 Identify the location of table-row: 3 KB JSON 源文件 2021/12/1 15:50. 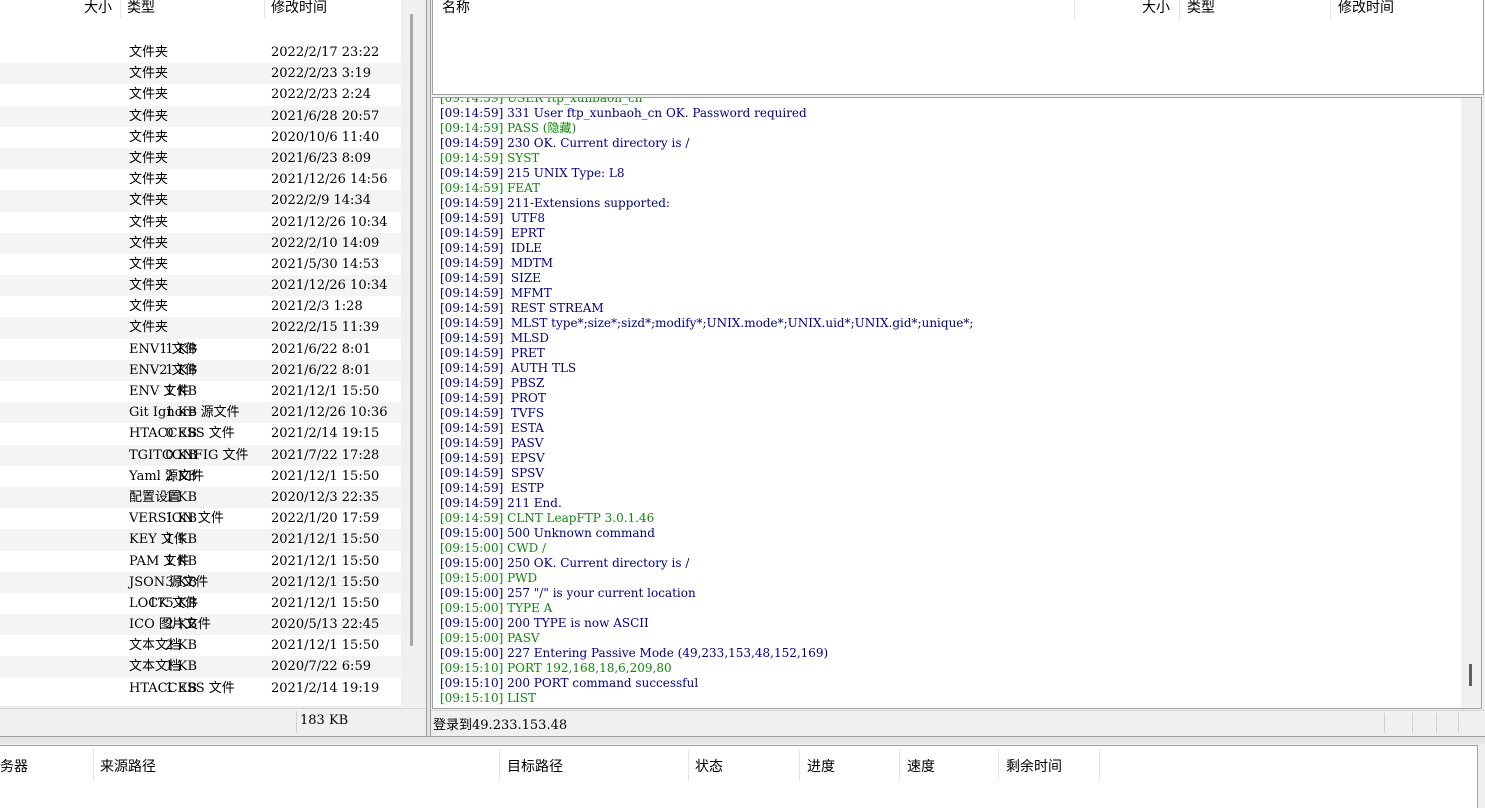
(200, 582).